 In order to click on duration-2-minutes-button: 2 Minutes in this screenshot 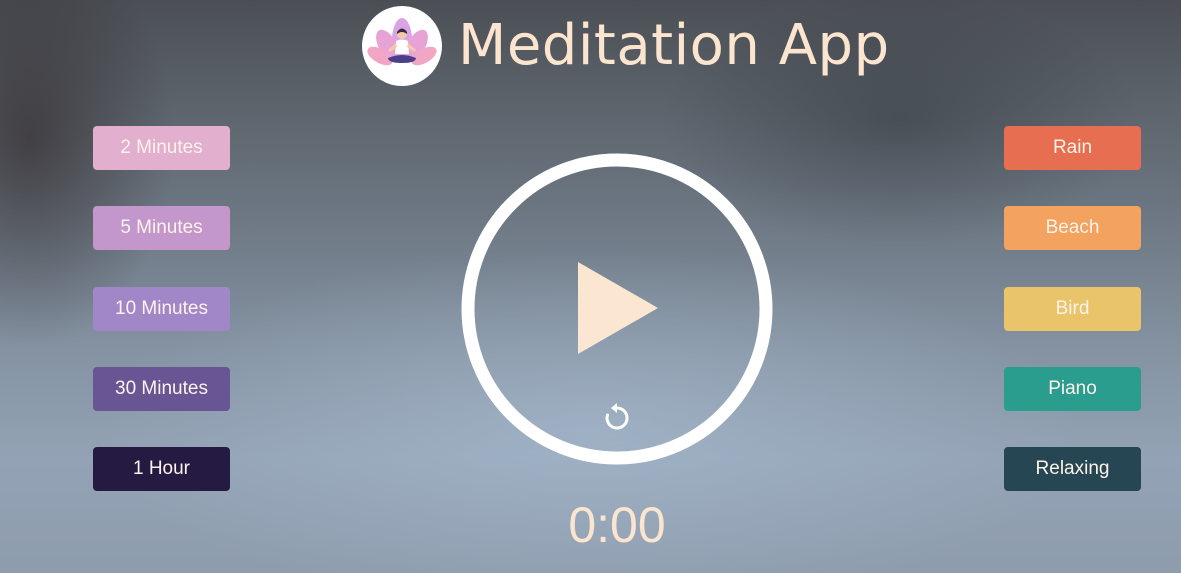, I will do `click(161, 148)`.